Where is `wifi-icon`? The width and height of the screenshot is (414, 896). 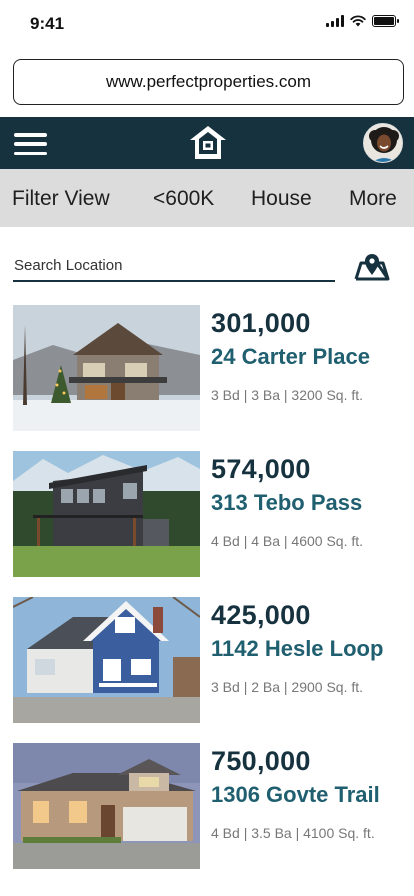 wifi-icon is located at coordinates (358, 21).